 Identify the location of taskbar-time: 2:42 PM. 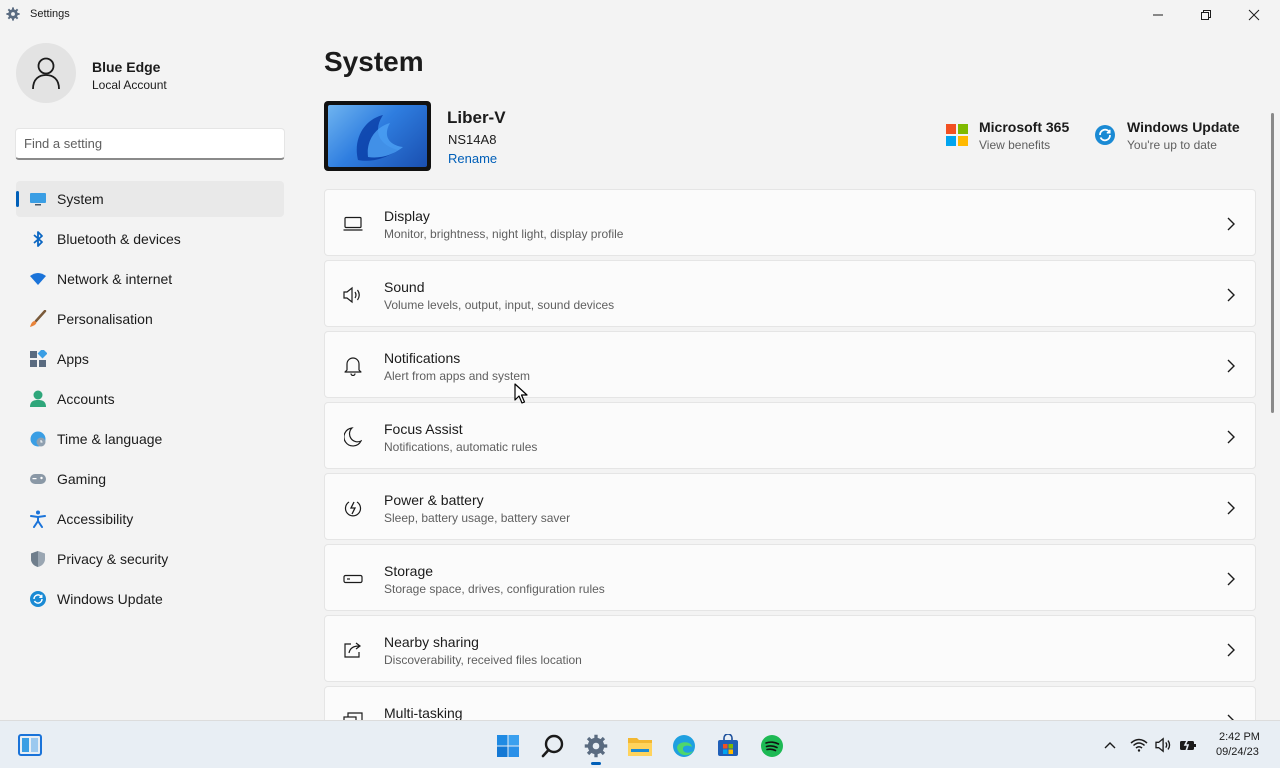
(1239, 737).